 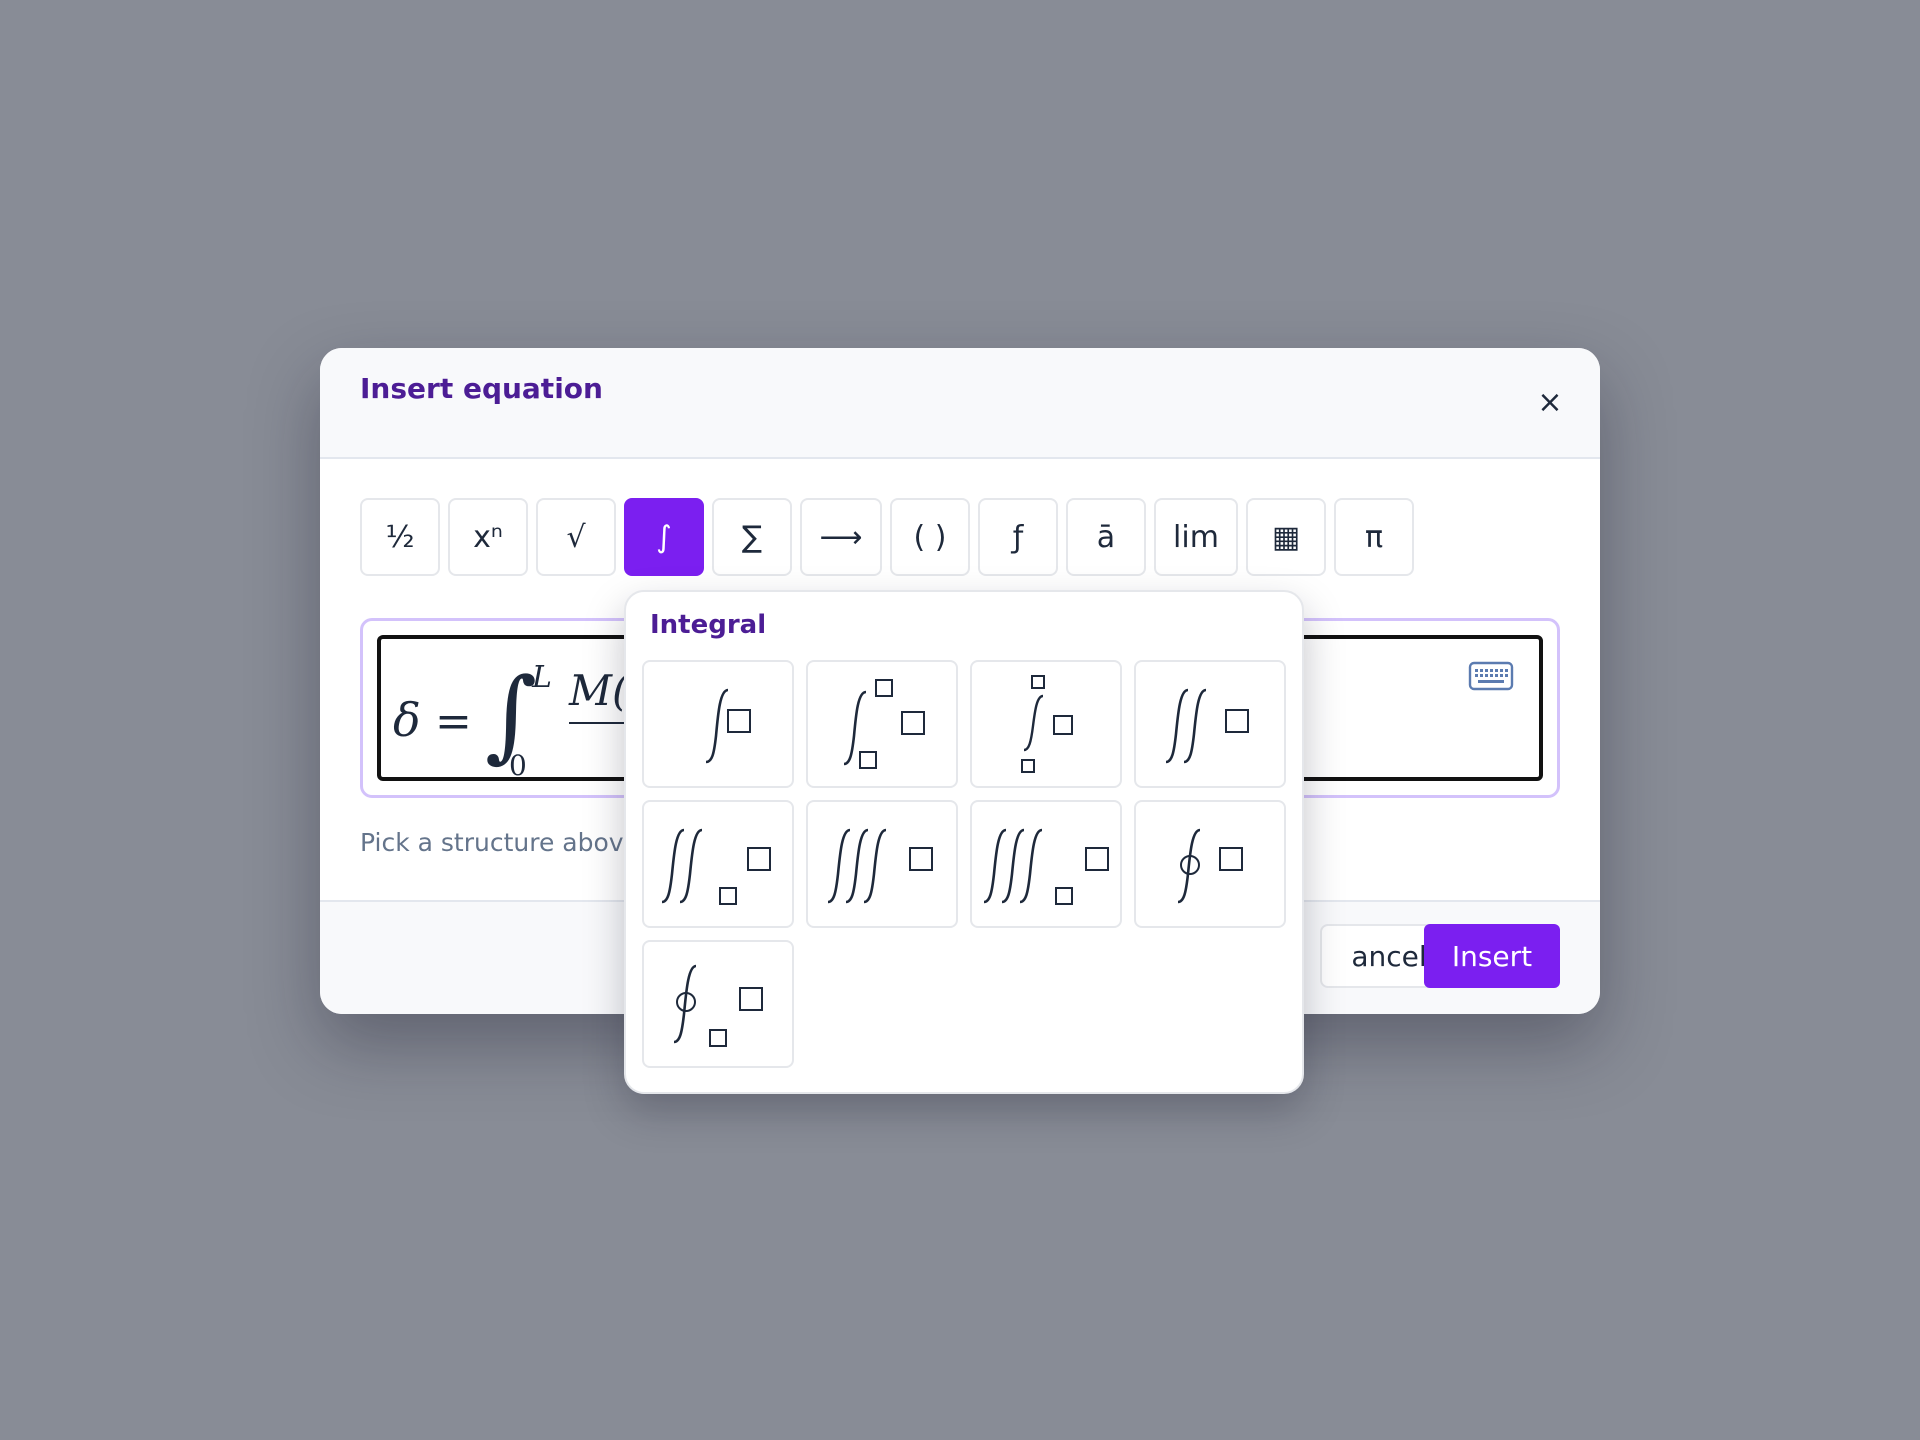 I want to click on accent-button: ā, so click(x=1106, y=537).